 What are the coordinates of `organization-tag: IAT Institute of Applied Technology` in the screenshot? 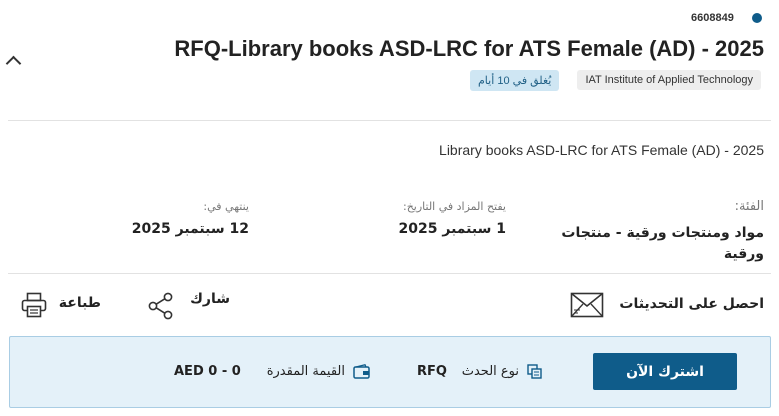 It's located at (669, 80).